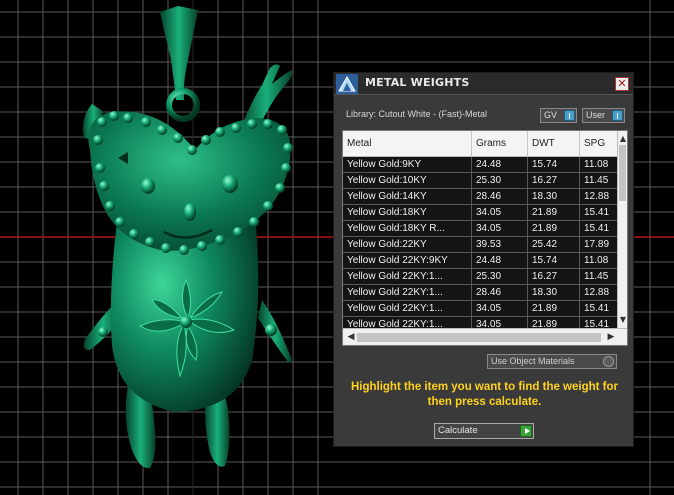 The height and width of the screenshot is (495, 674). I want to click on metal-cell: Yellow Gold:18KY, so click(407, 212).